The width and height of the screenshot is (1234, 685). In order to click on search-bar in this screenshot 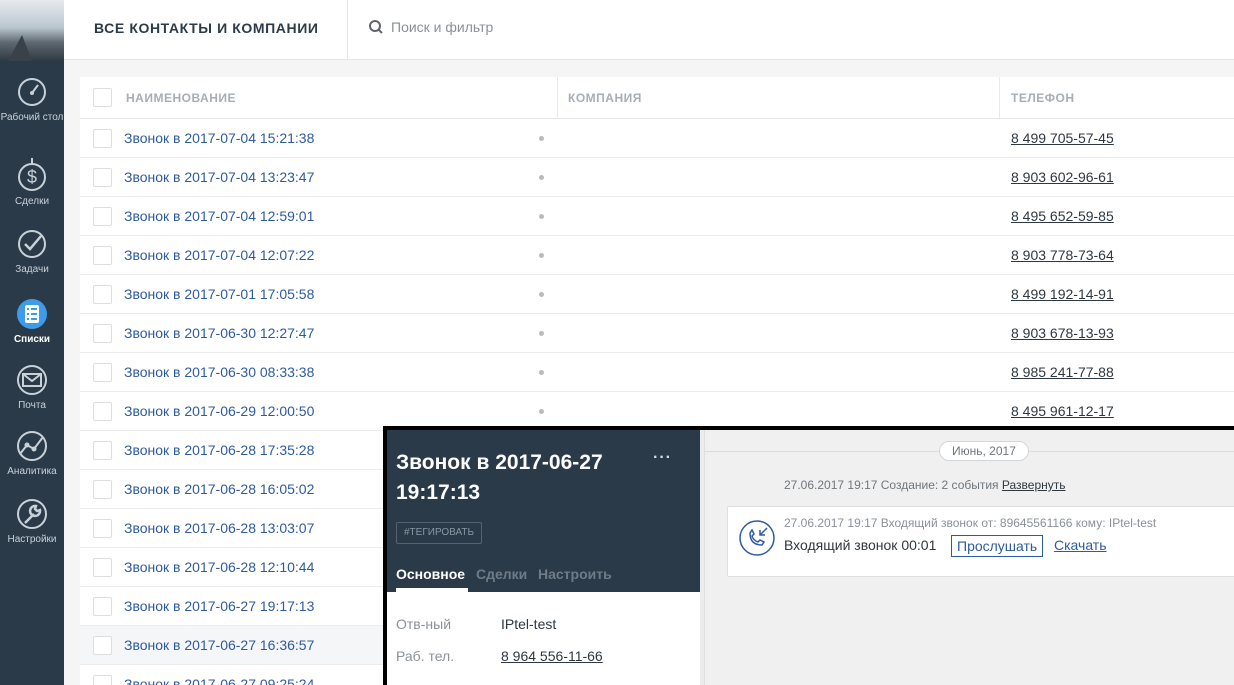, I will do `click(529, 27)`.